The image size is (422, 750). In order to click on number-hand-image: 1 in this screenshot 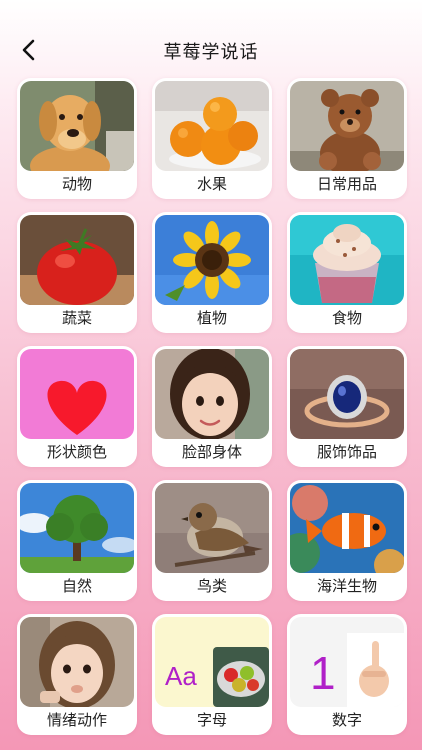, I will do `click(347, 662)`.